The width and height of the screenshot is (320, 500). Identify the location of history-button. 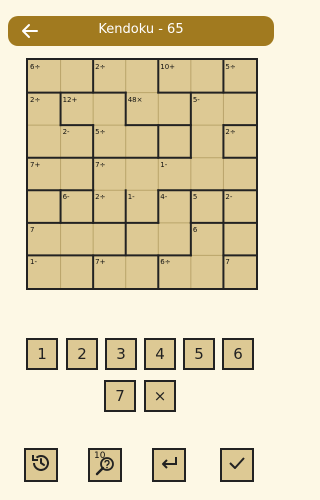
(41, 465).